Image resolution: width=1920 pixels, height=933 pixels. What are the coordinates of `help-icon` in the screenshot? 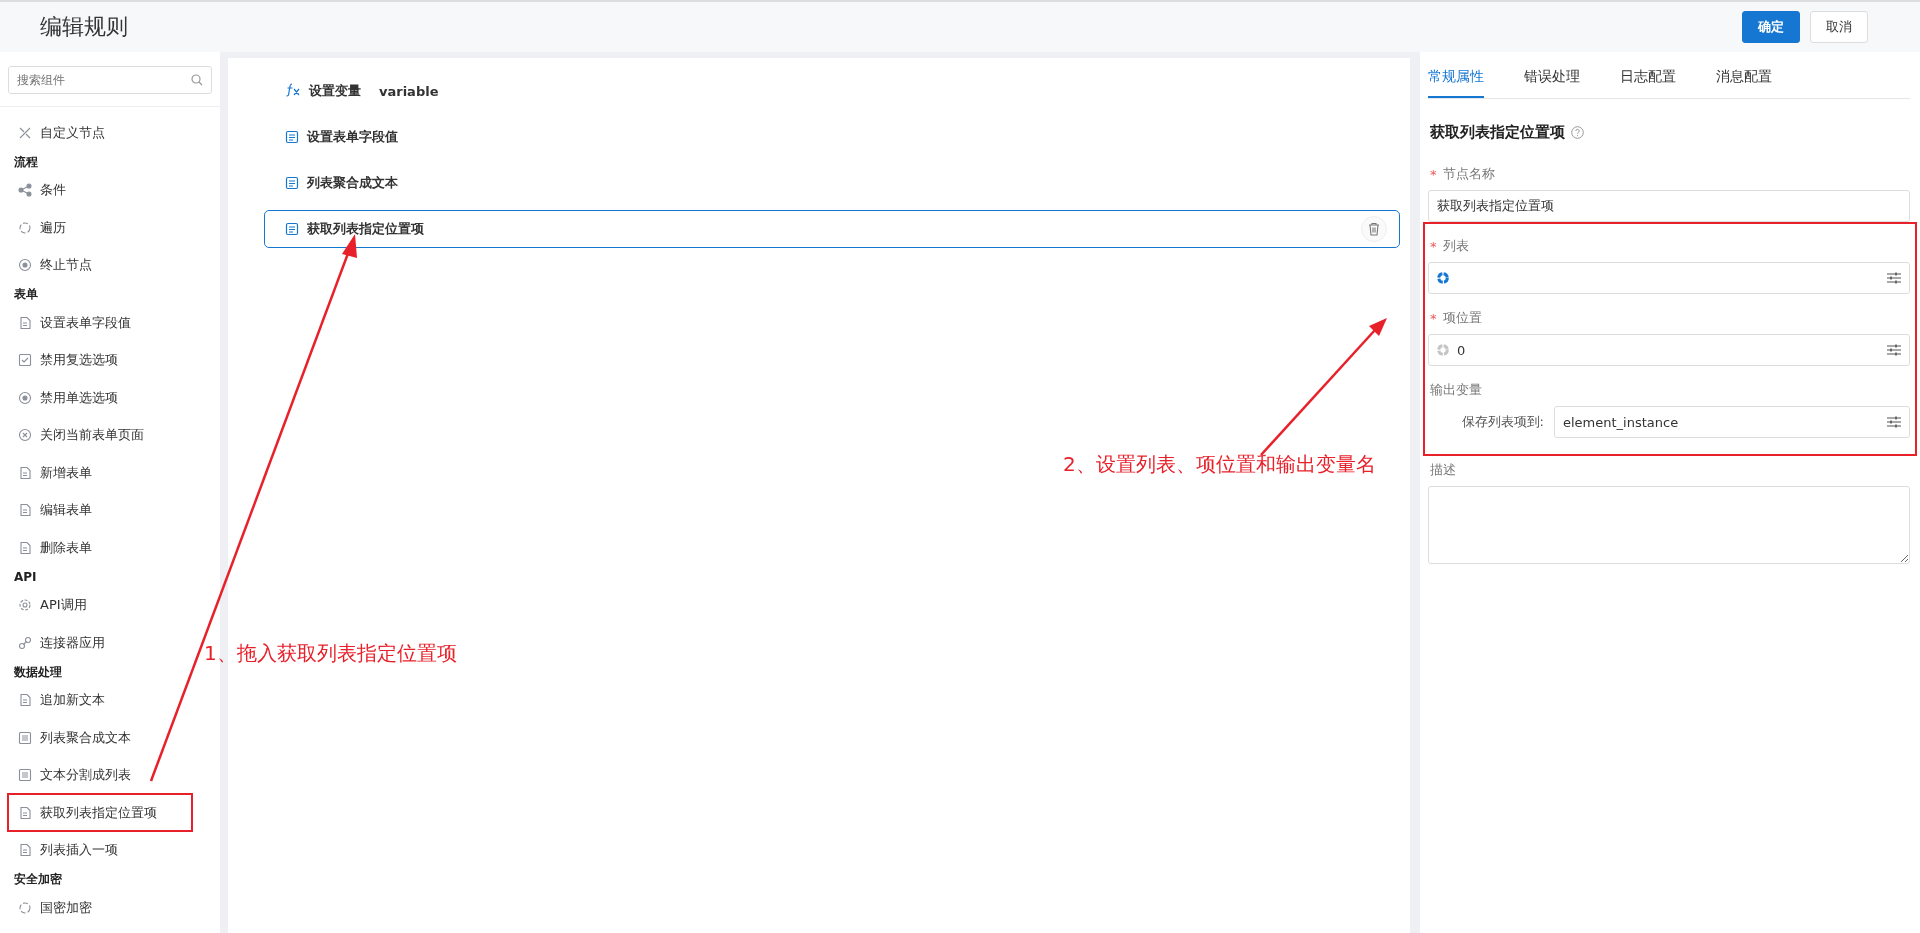 It's located at (1577, 132).